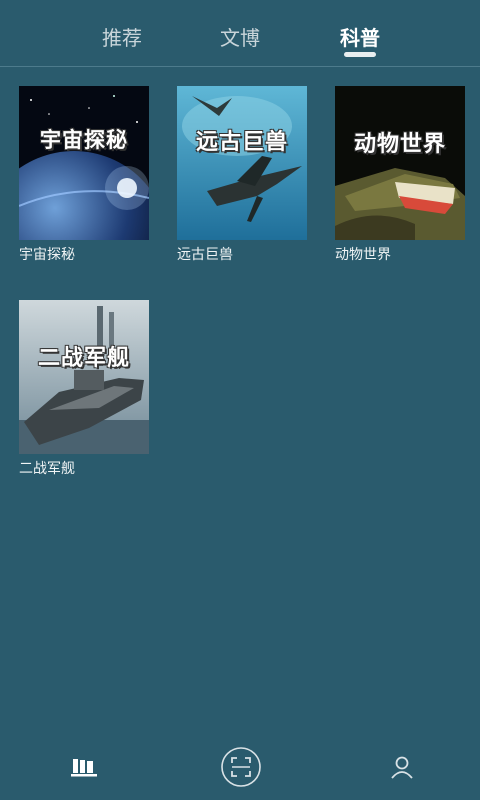 The width and height of the screenshot is (480, 800). I want to click on nav-profile-button, so click(402, 769).